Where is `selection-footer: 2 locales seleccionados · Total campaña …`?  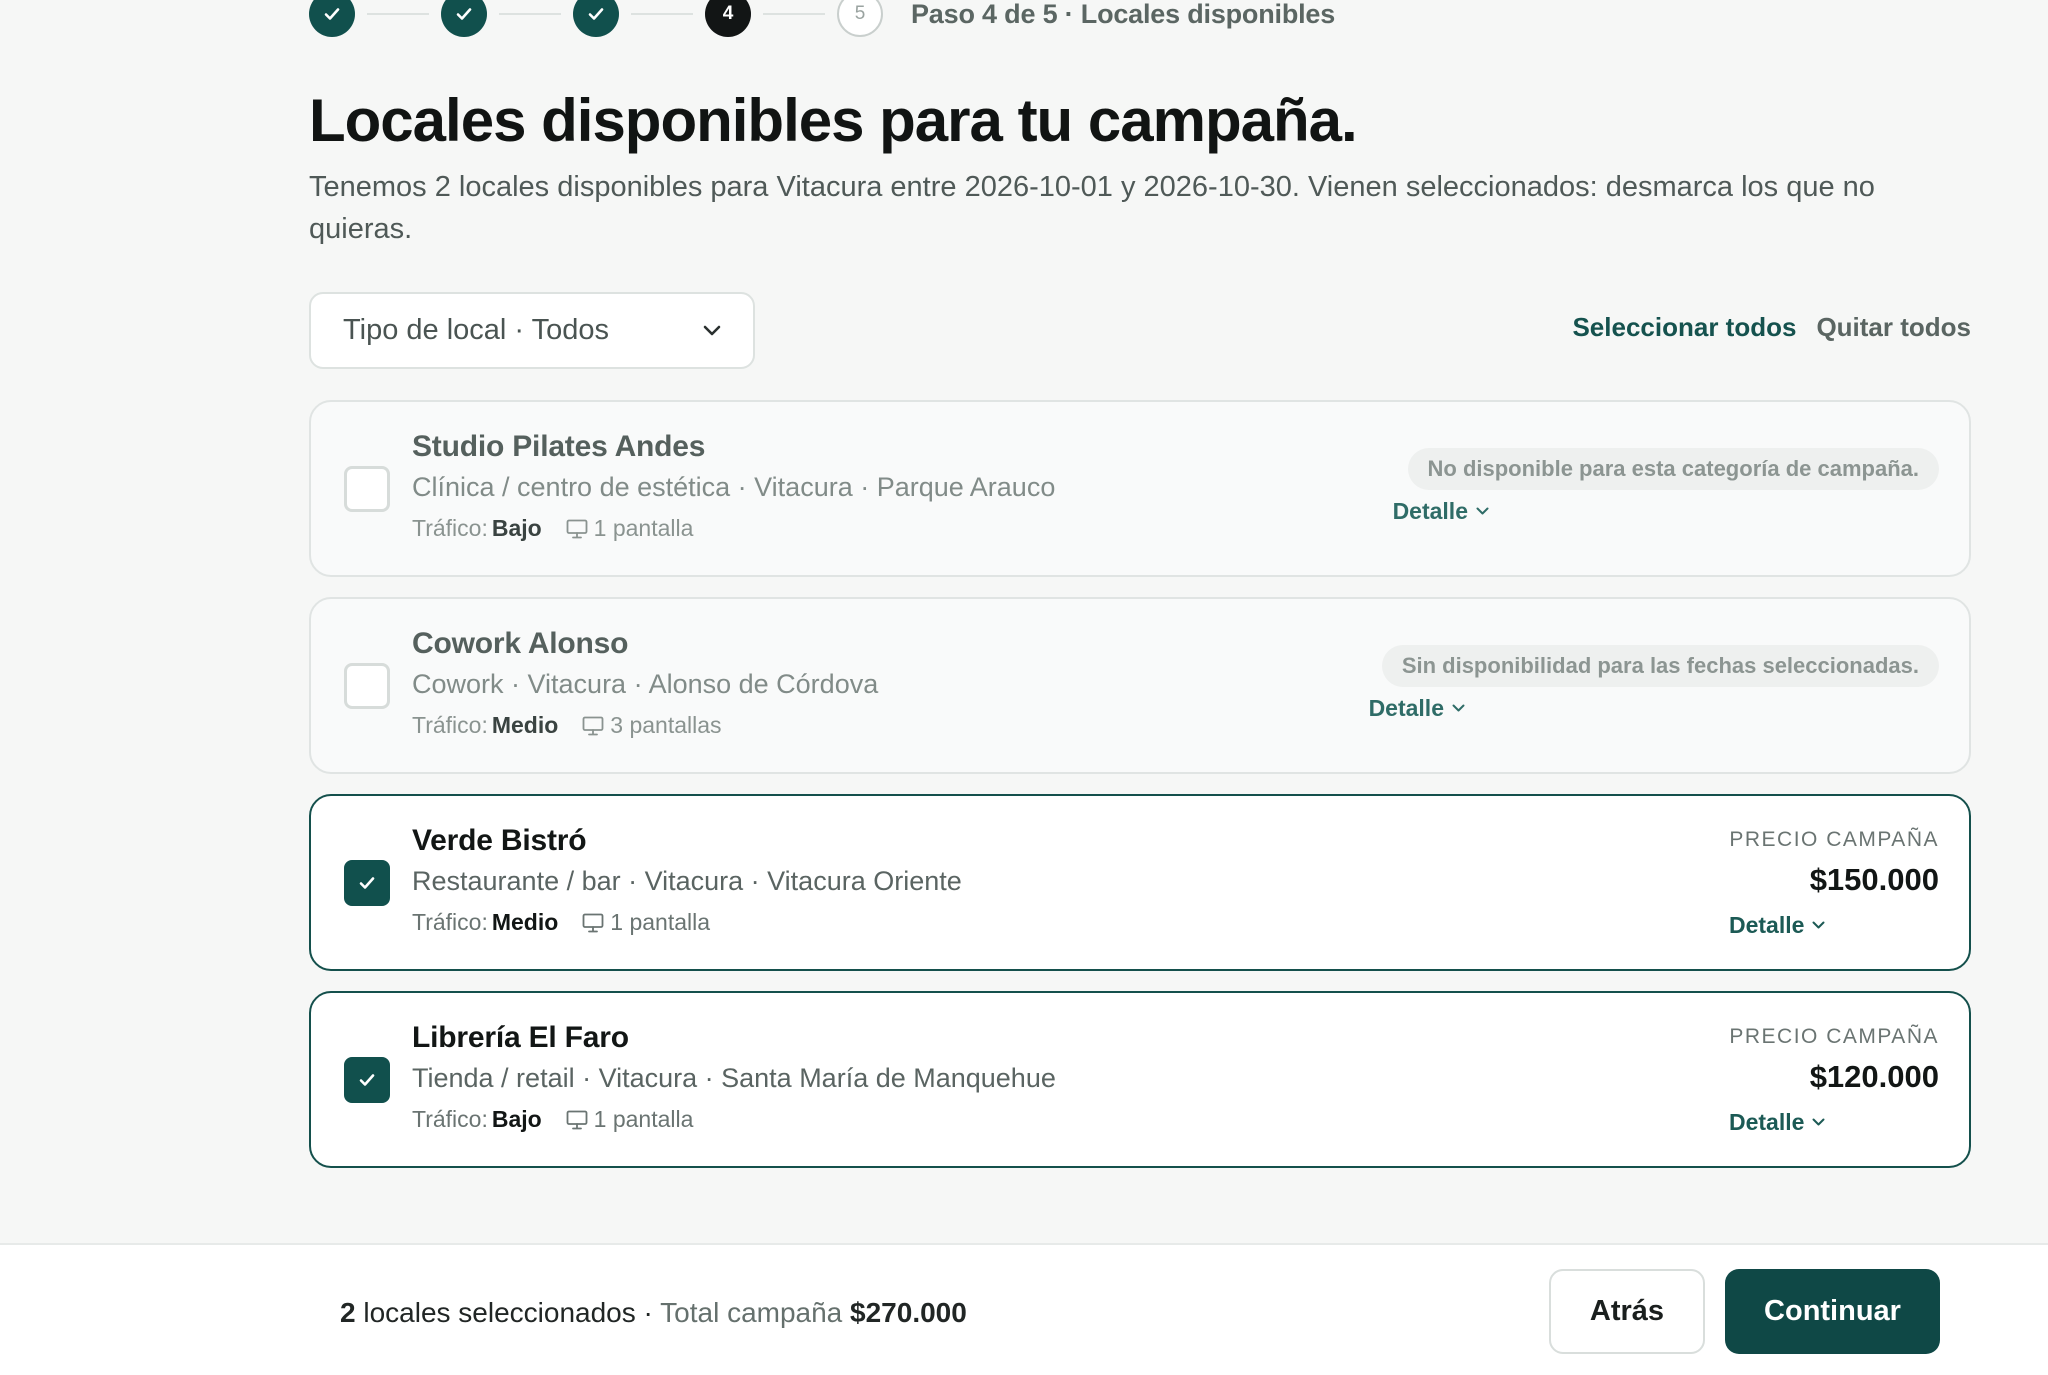
selection-footer: 2 locales seleccionados · Total campaña … is located at coordinates (1024, 1309).